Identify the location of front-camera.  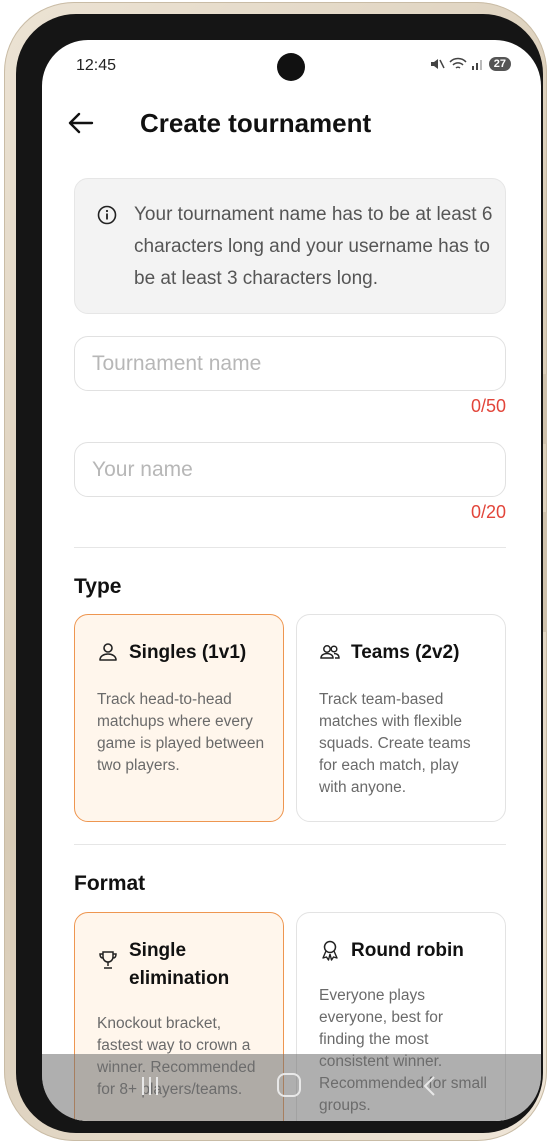
(291, 67).